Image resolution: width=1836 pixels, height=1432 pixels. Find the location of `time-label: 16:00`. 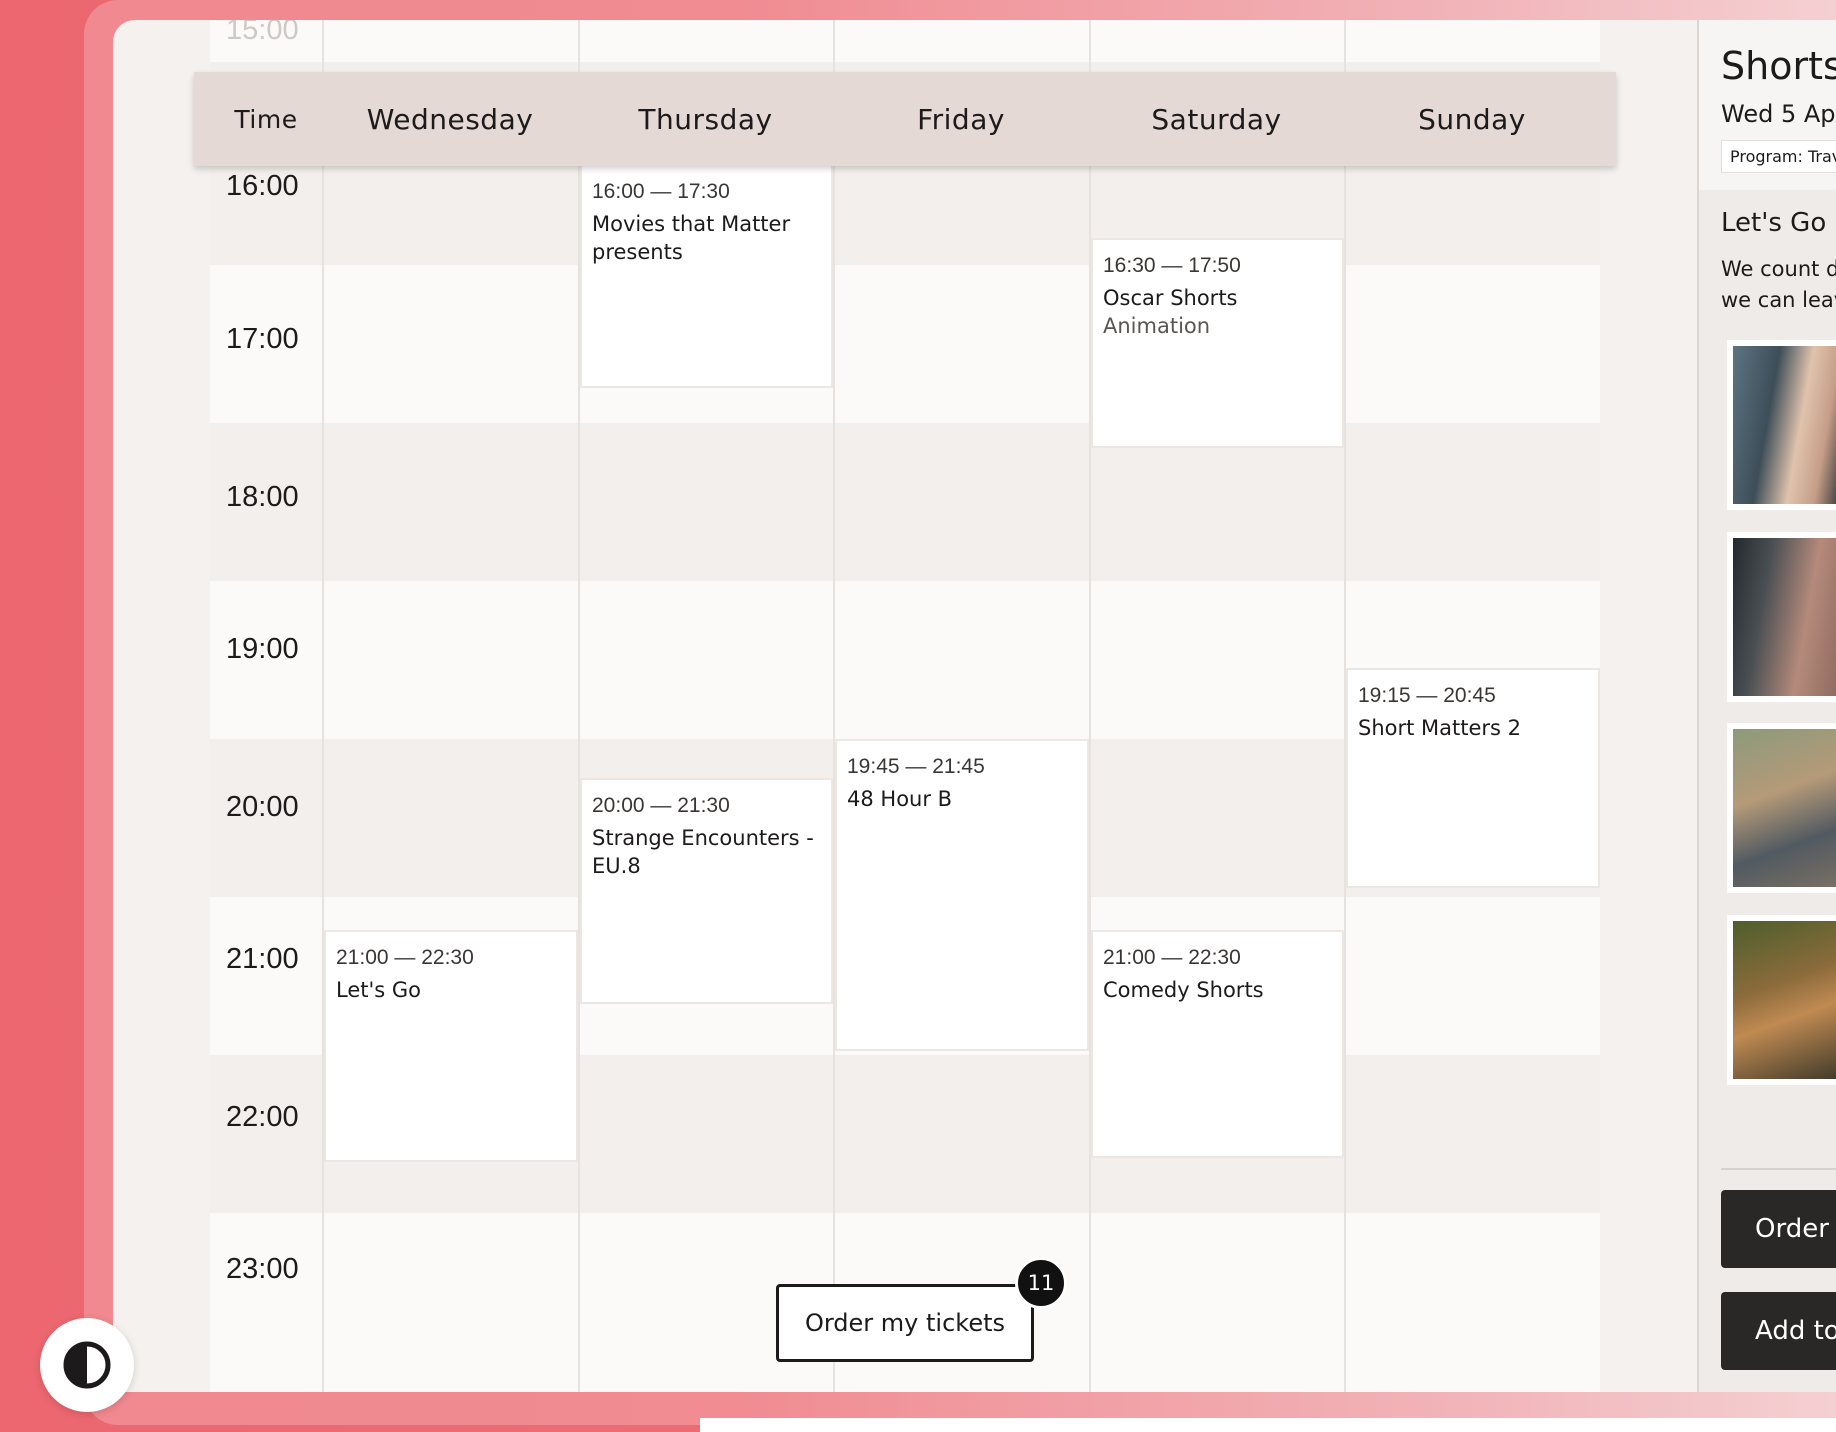

time-label: 16:00 is located at coordinates (262, 186).